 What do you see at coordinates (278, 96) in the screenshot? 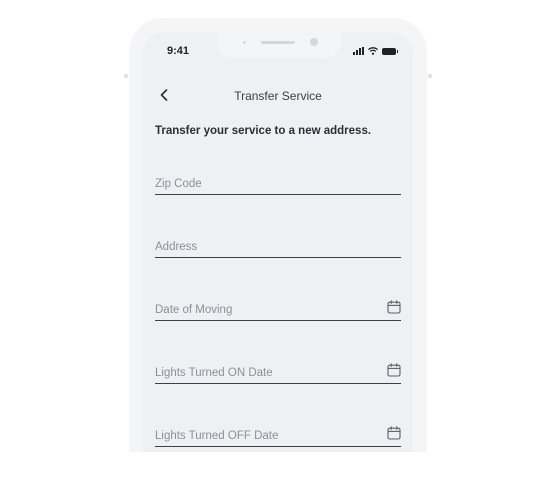
I see `page-title: Transfer Service` at bounding box center [278, 96].